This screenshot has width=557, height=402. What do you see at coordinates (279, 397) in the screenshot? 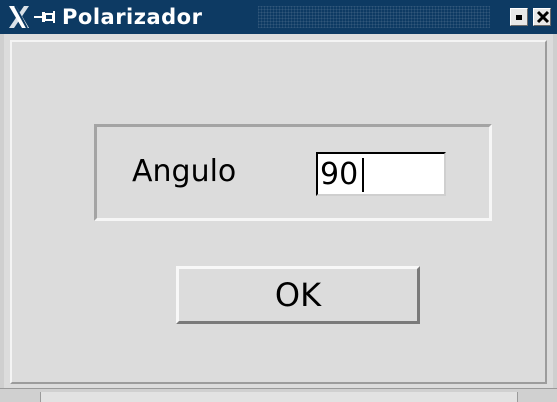
I see `bottom-frame-segment` at bounding box center [279, 397].